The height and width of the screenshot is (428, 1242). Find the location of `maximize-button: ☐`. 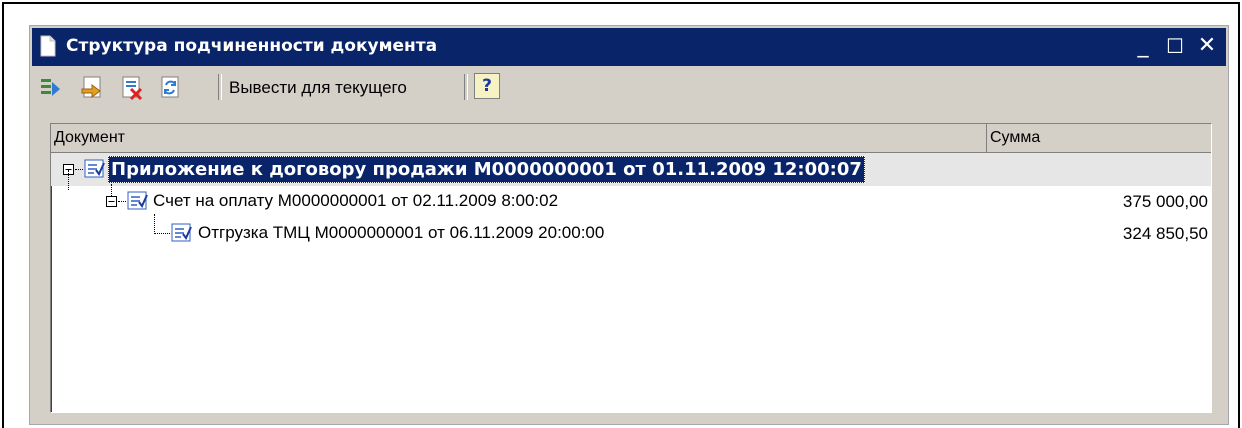

maximize-button: ☐ is located at coordinates (1175, 46).